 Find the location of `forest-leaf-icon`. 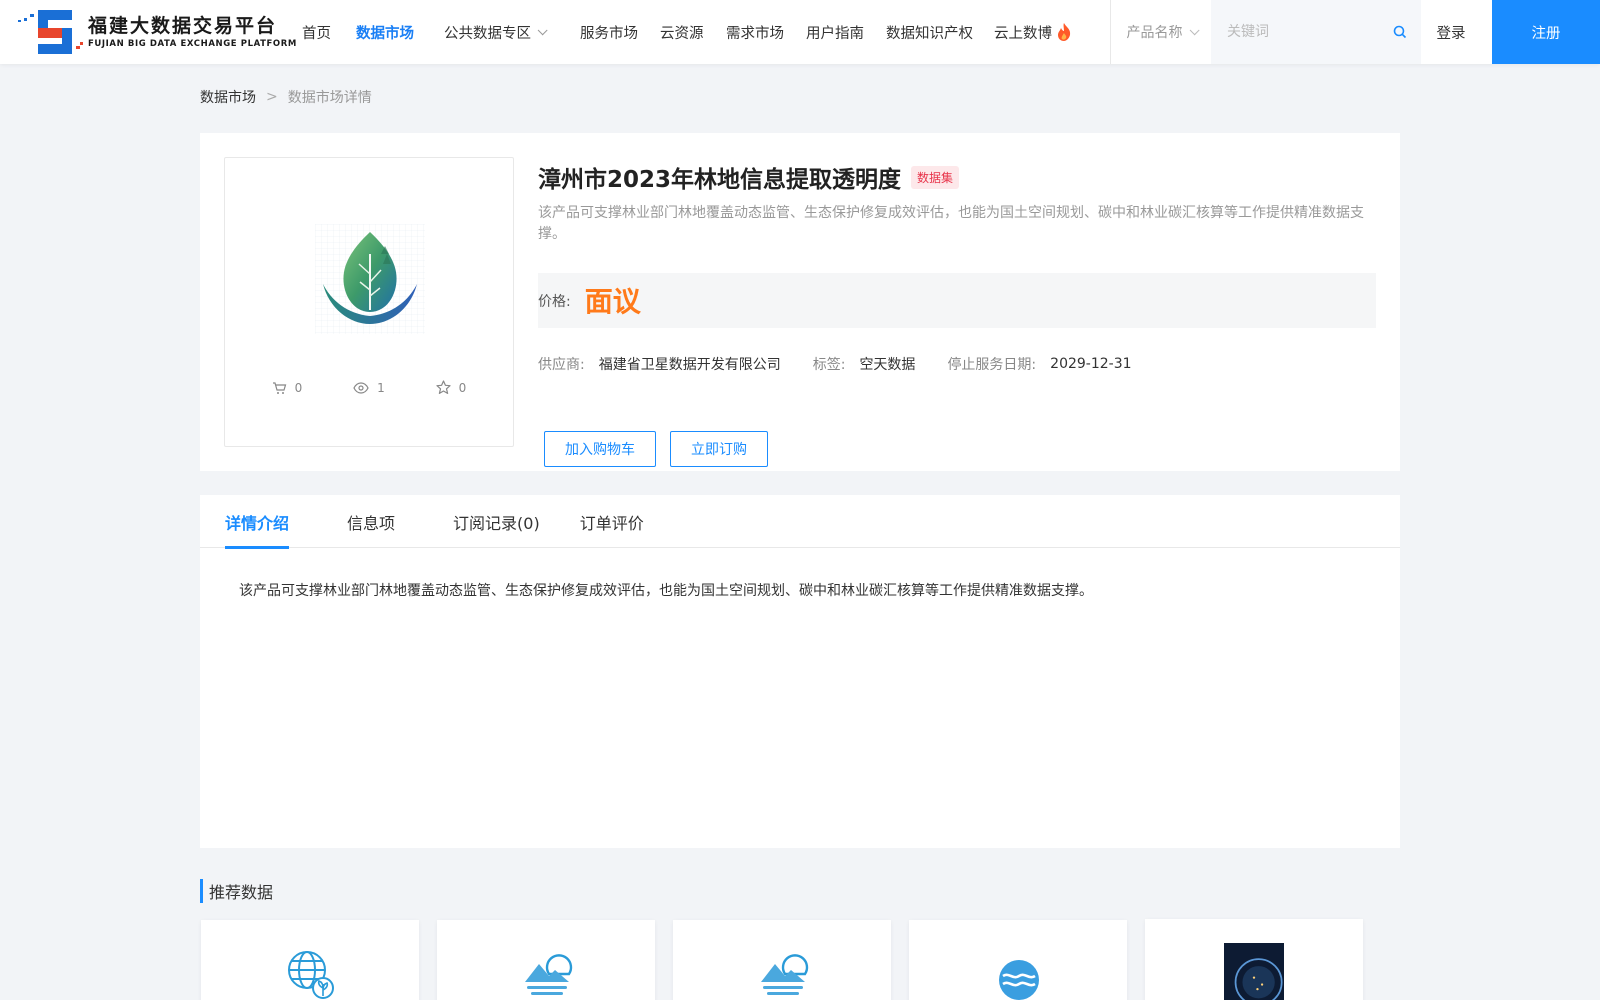

forest-leaf-icon is located at coordinates (370, 279).